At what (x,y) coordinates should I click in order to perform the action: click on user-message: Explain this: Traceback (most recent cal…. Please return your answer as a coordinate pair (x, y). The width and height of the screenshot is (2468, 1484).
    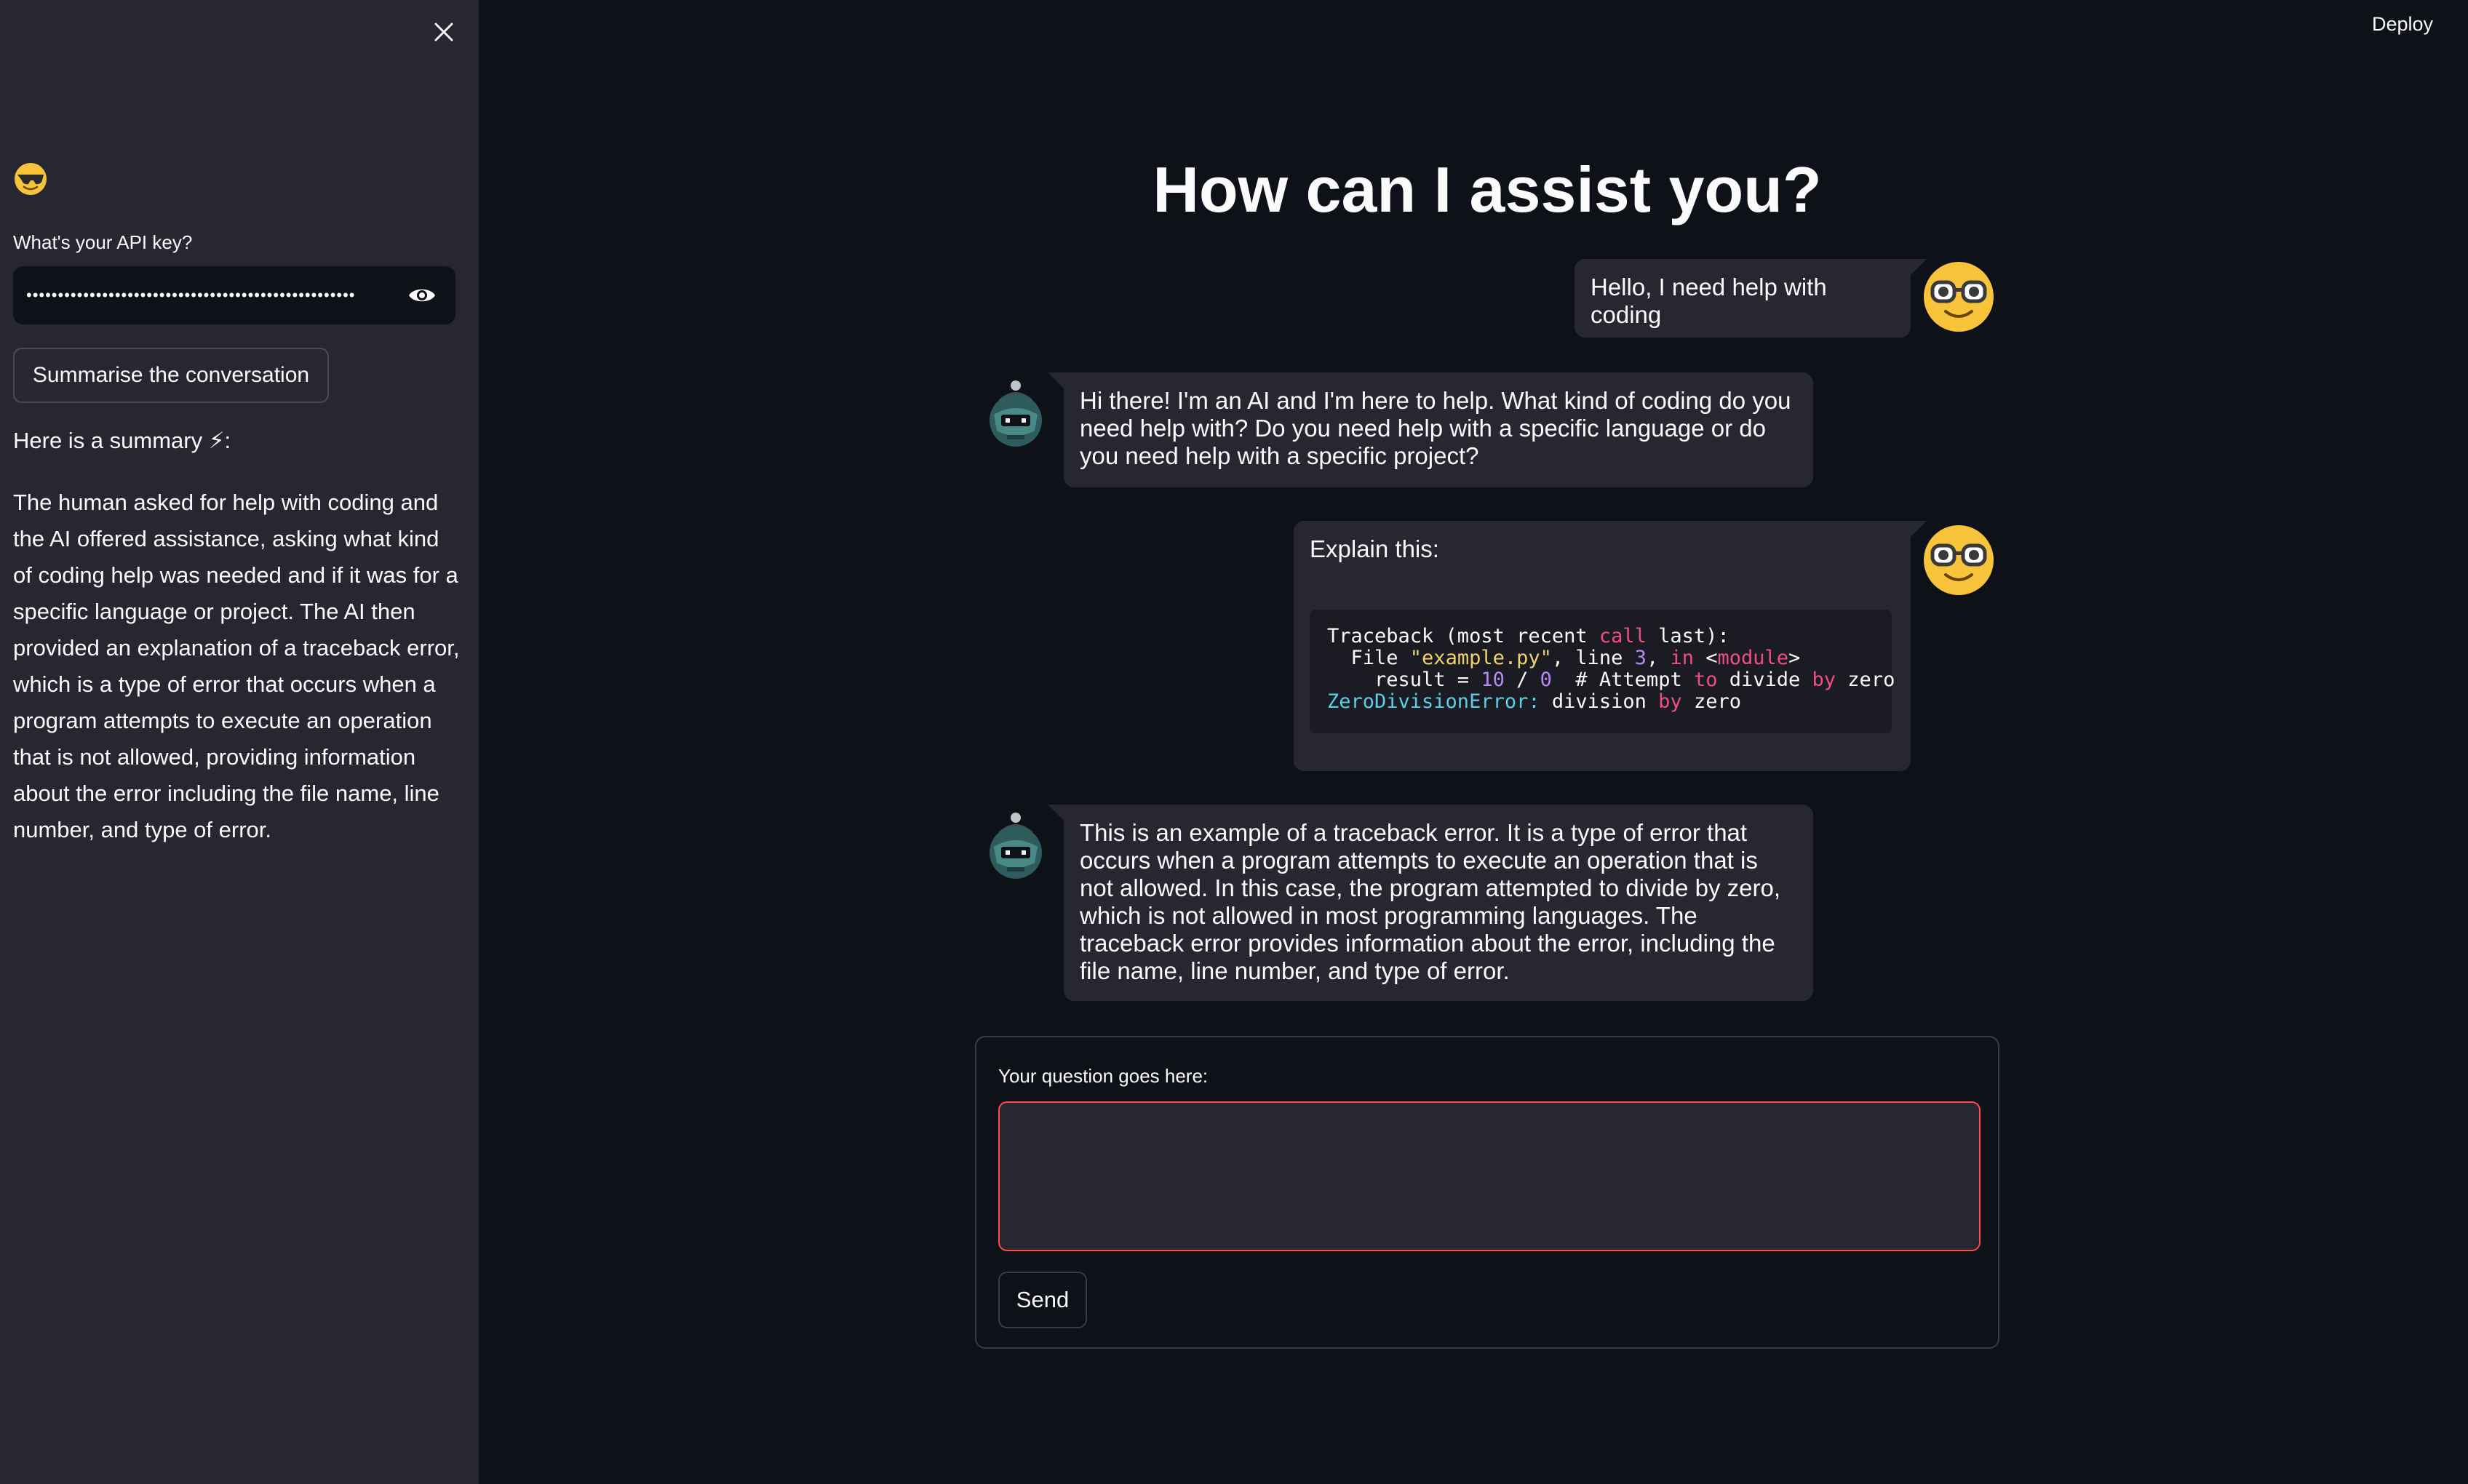
    Looking at the image, I should click on (1610, 646).